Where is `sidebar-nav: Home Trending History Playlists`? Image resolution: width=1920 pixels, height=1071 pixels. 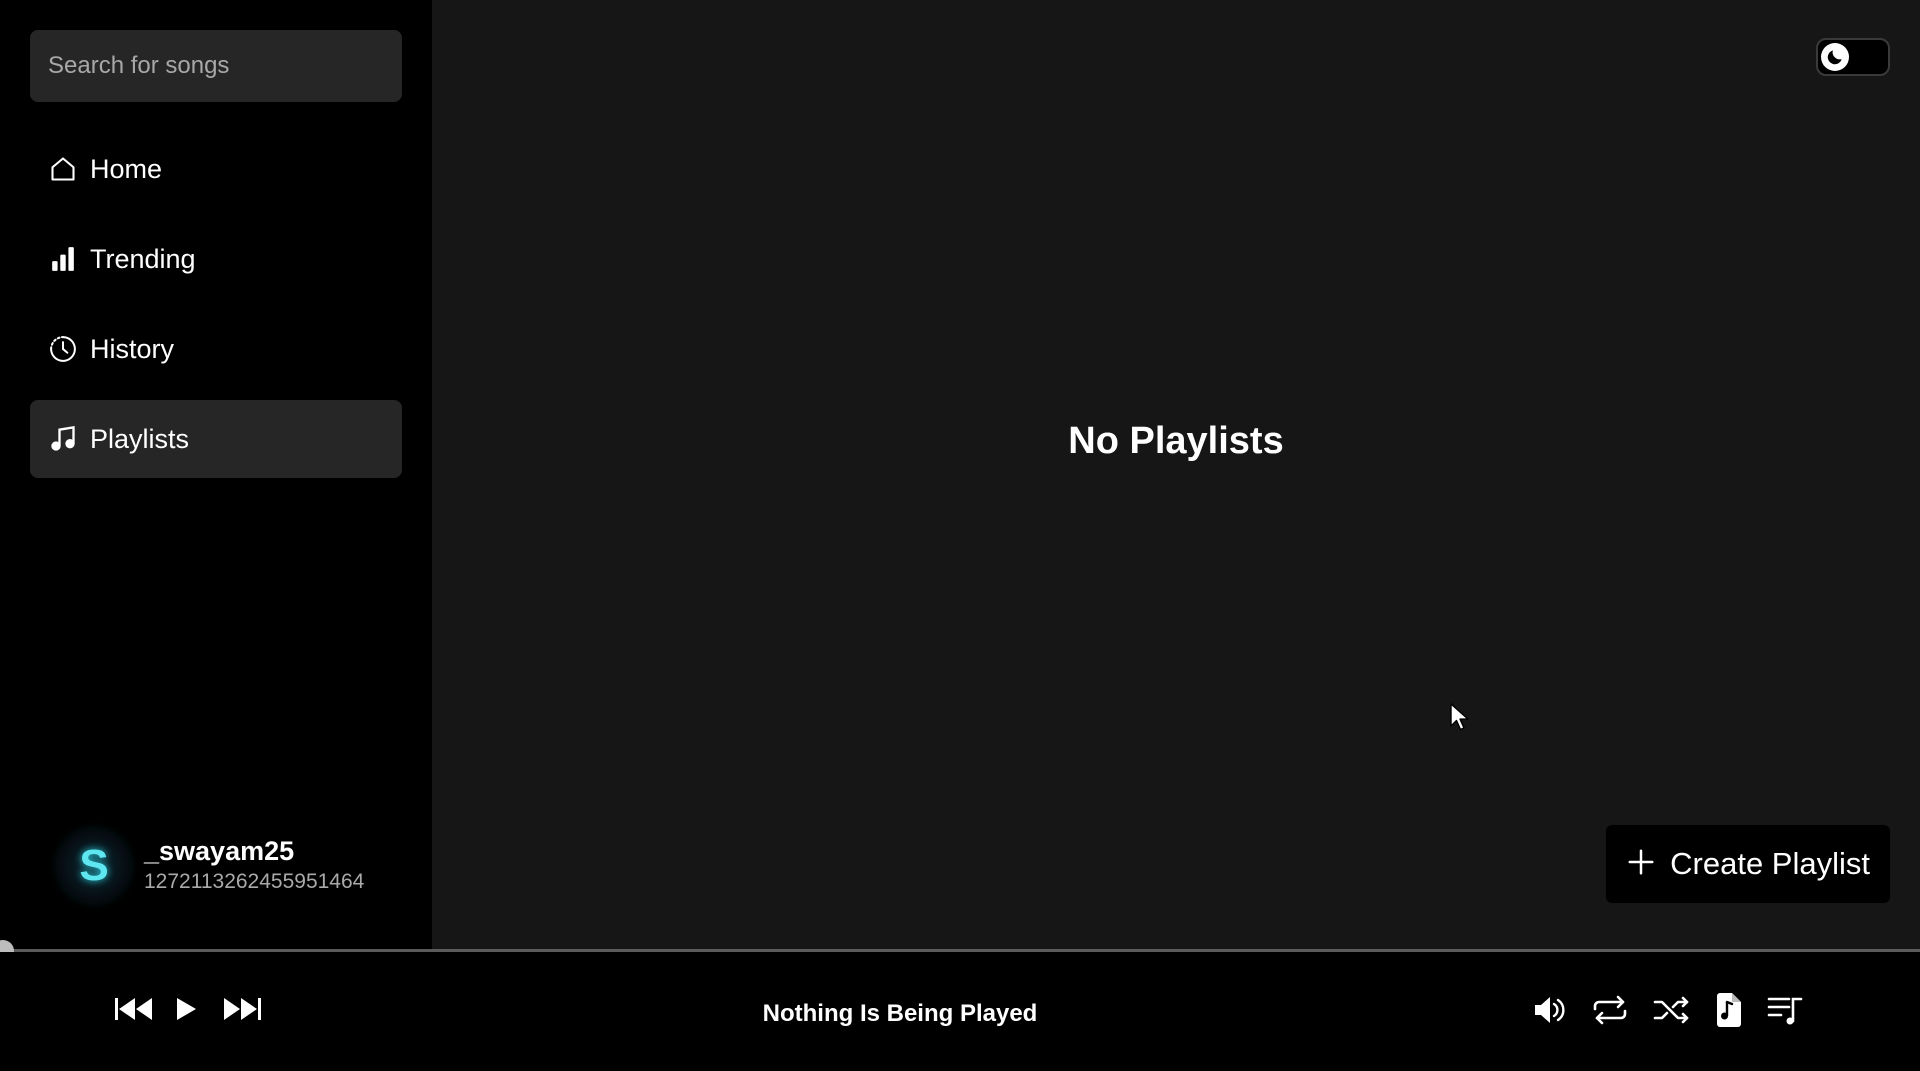 sidebar-nav: Home Trending History Playlists is located at coordinates (216, 310).